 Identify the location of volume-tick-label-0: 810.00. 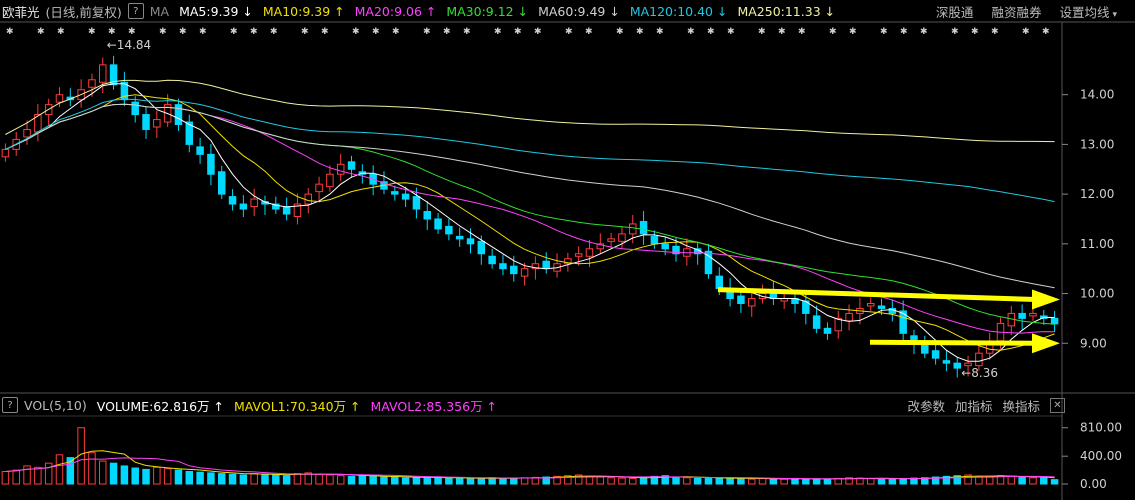
(1101, 428).